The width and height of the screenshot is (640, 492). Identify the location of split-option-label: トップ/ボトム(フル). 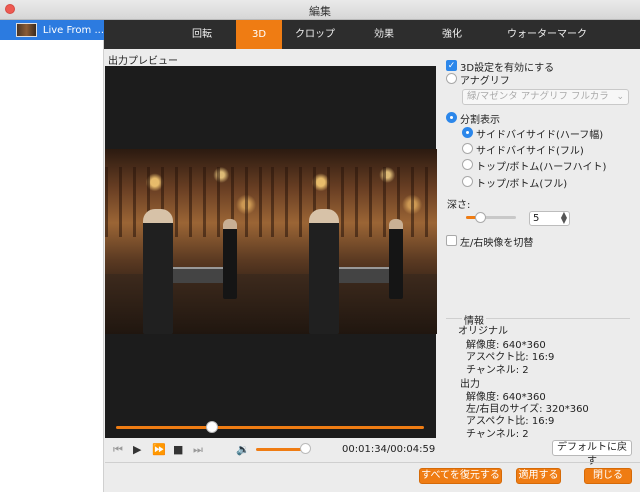
(522, 184).